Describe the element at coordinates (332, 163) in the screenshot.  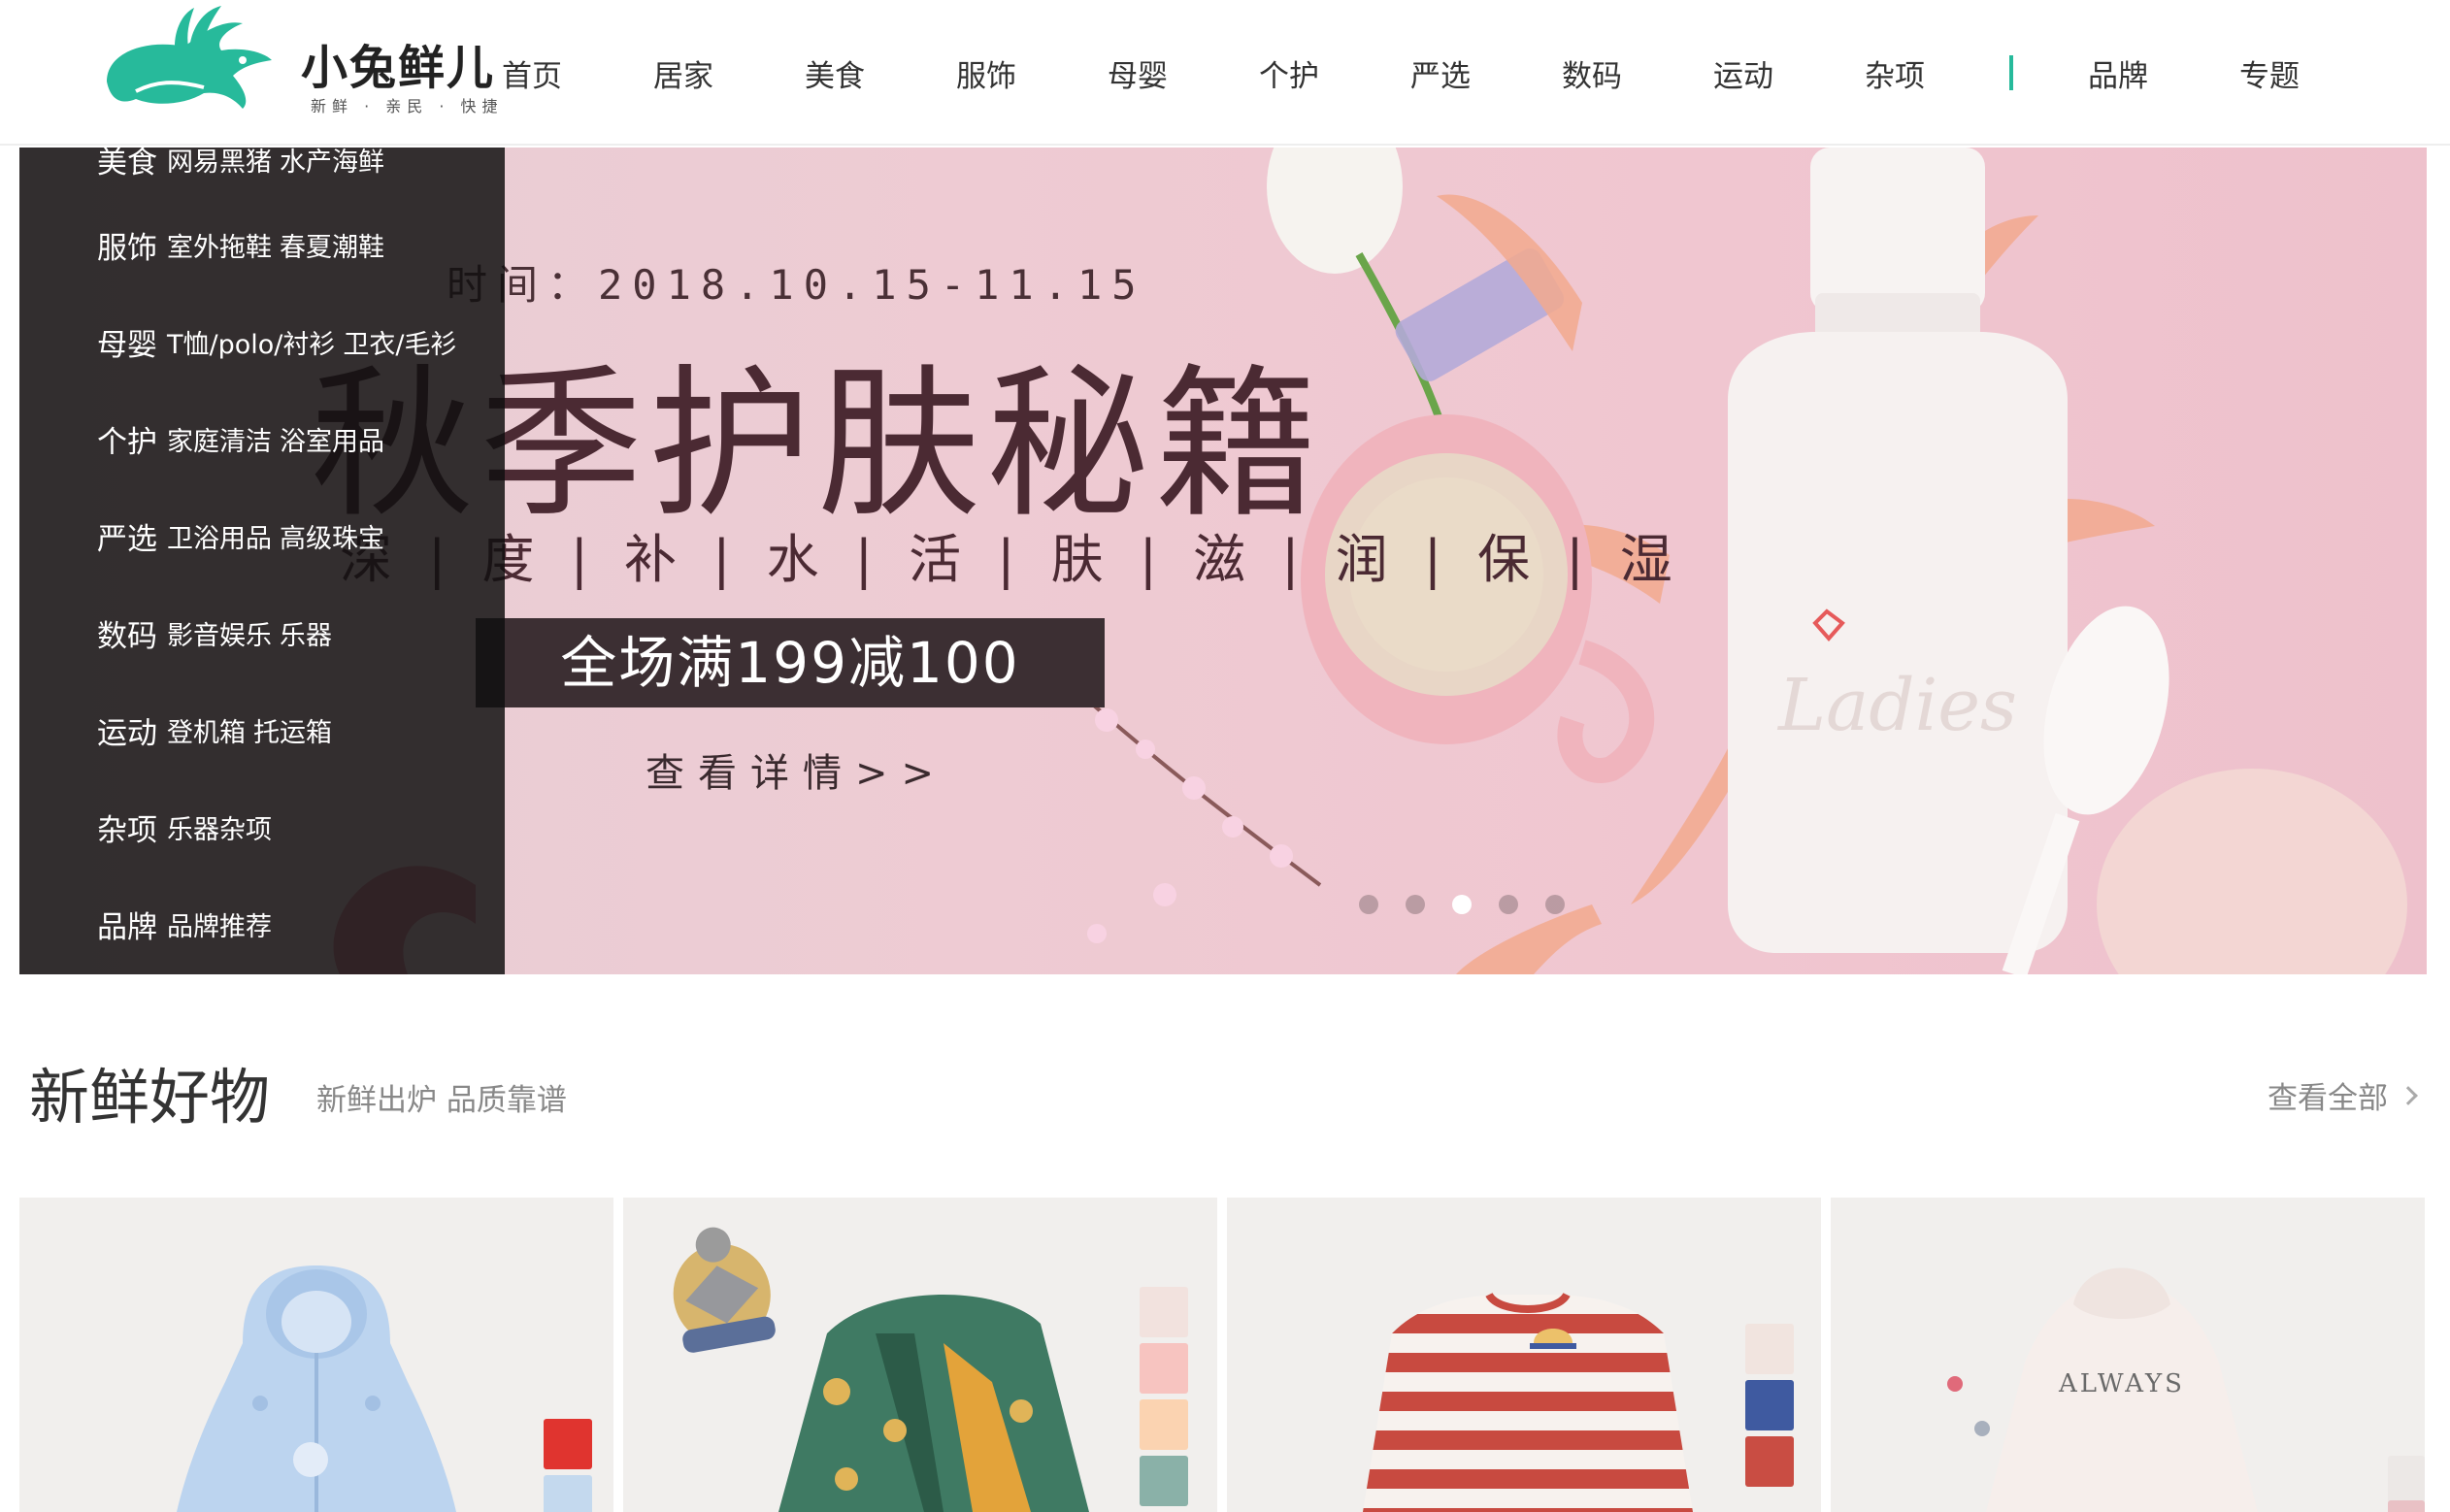
I see `category-sub-link: 水产海鲜` at that location.